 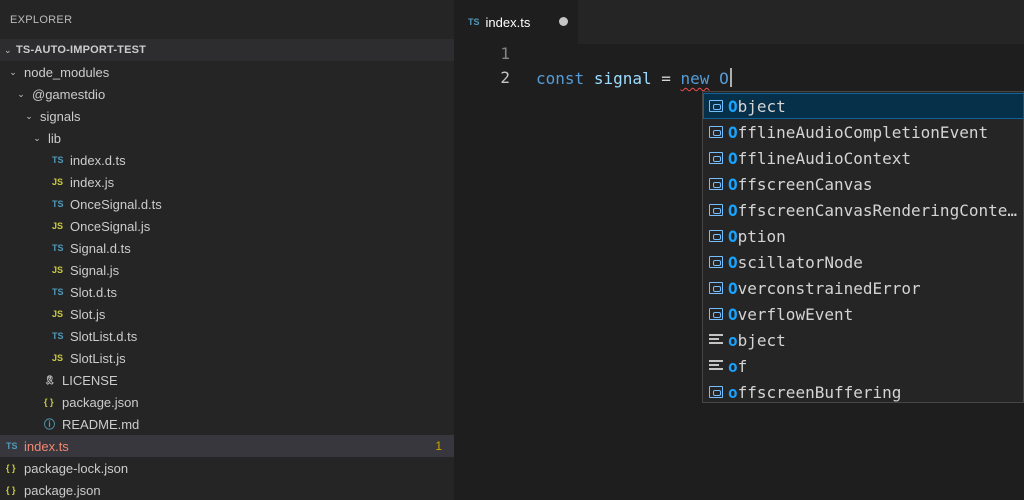 I want to click on tab-index-ts: TS index.ts, so click(x=516, y=22).